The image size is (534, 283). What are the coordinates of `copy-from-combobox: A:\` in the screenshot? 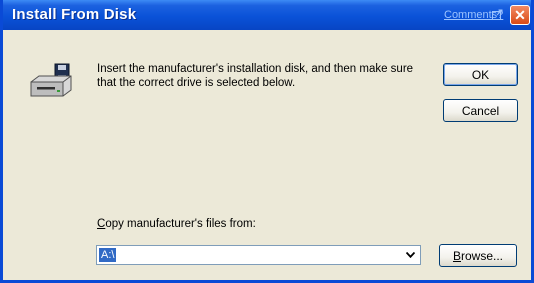 It's located at (258, 255).